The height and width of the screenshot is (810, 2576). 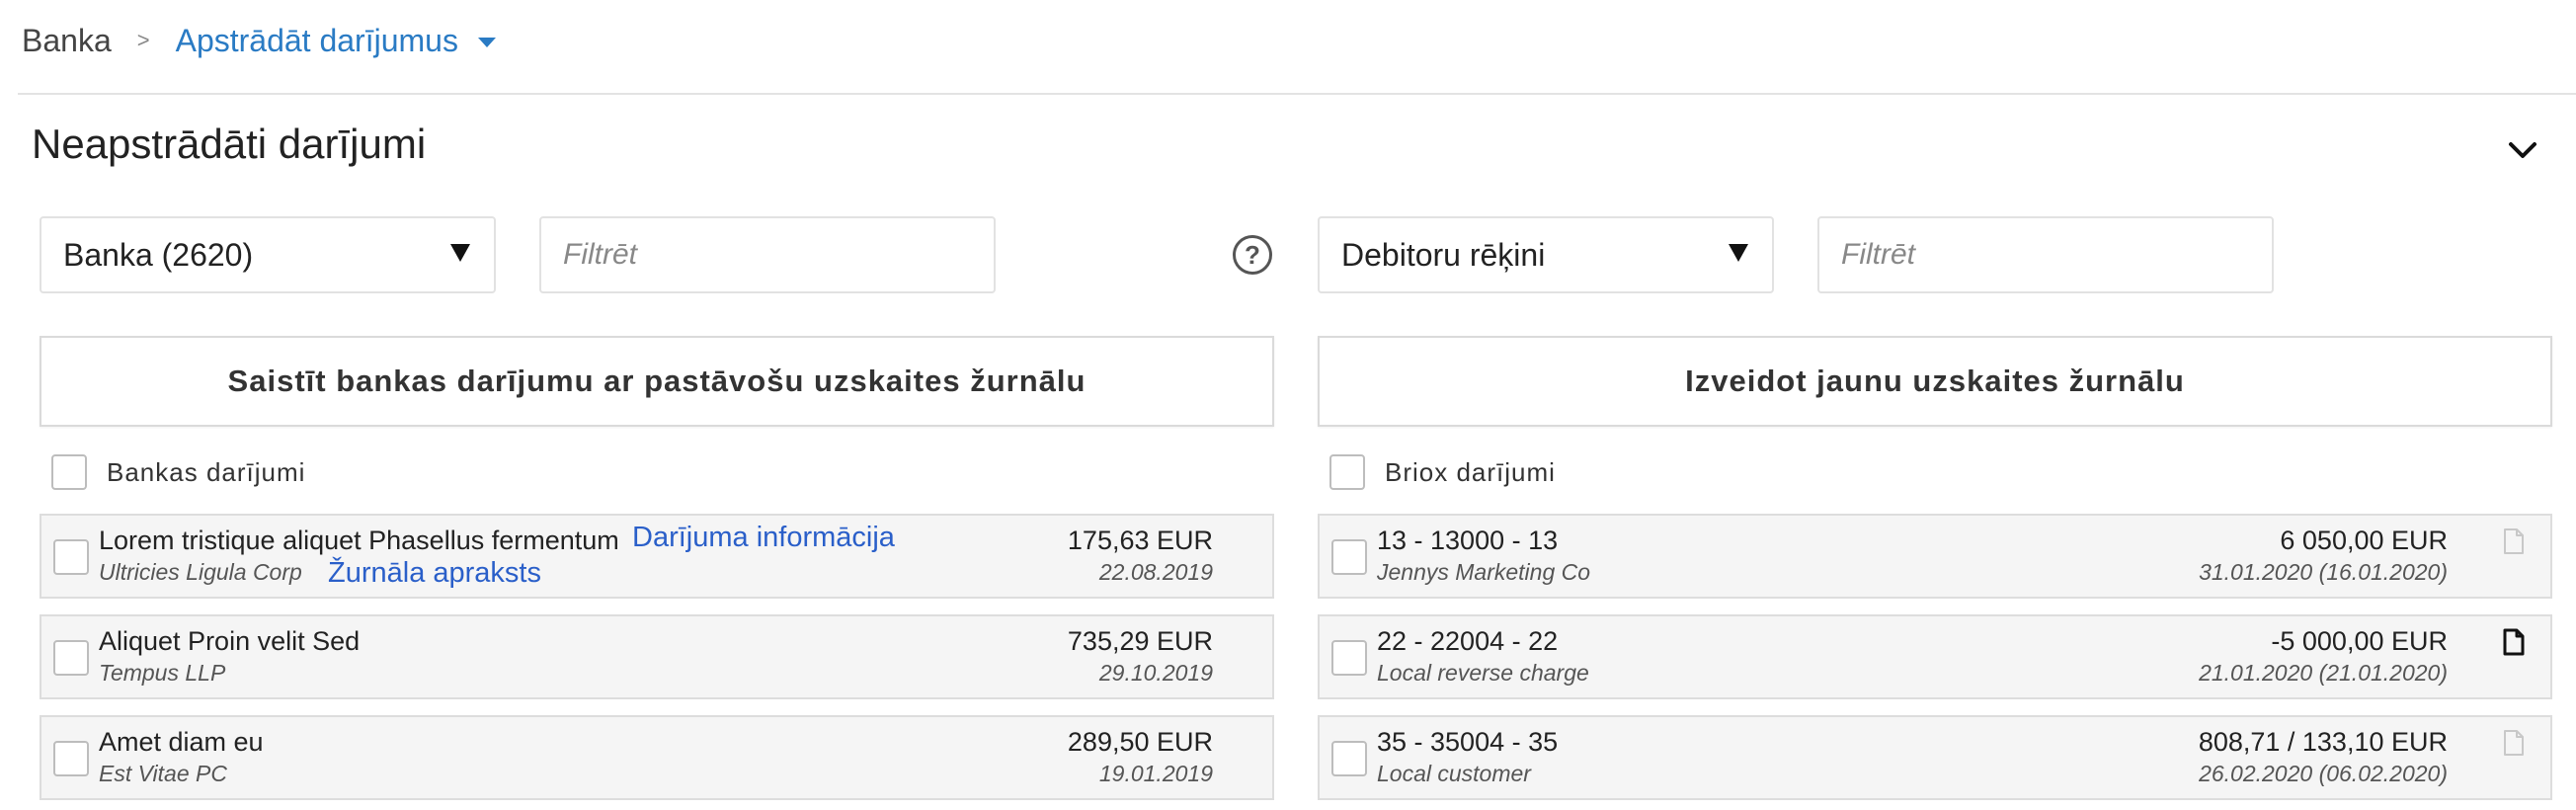 I want to click on journal-description-link: Žurnāla apraksts, so click(x=434, y=573).